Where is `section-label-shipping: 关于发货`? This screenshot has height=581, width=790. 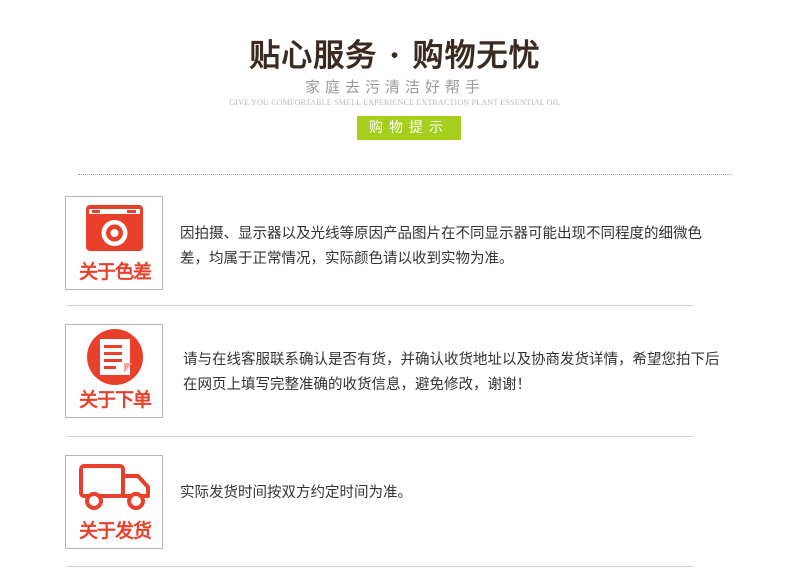
section-label-shipping: 关于发货 is located at coordinates (115, 531).